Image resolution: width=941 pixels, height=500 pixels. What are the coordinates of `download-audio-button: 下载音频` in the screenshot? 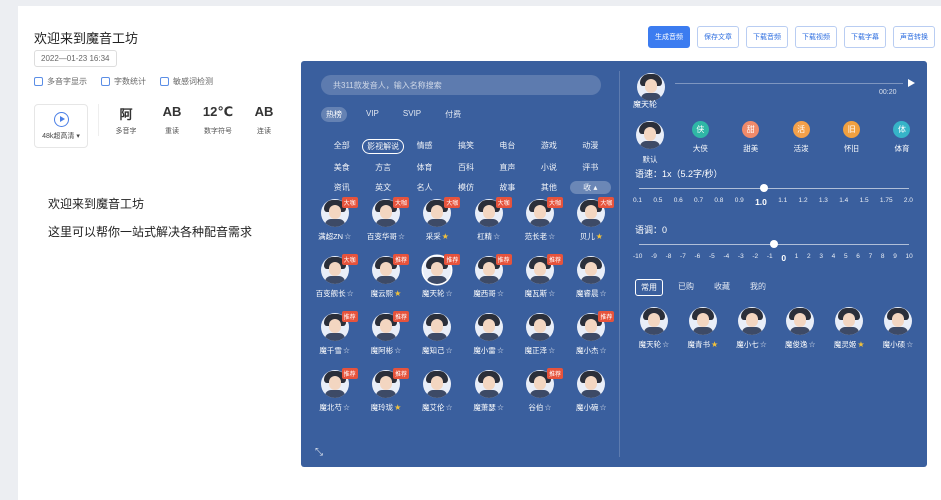 It's located at (767, 37).